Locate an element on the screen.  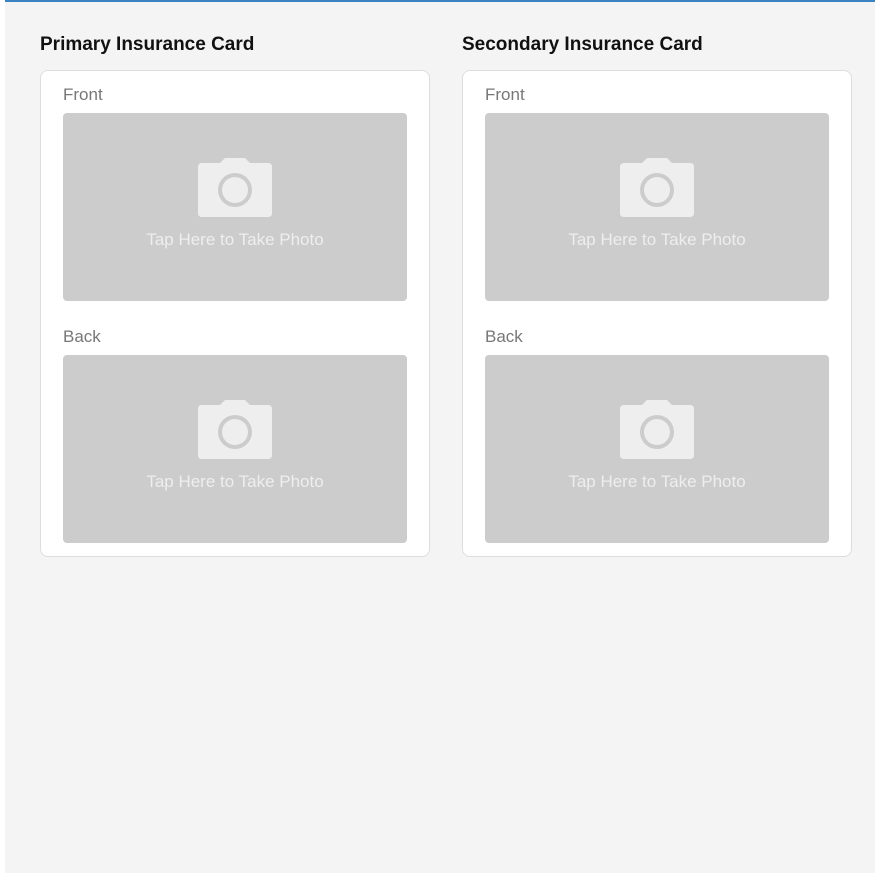
secondary-insurance-title: Secondary Insurance Card is located at coordinates (582, 44).